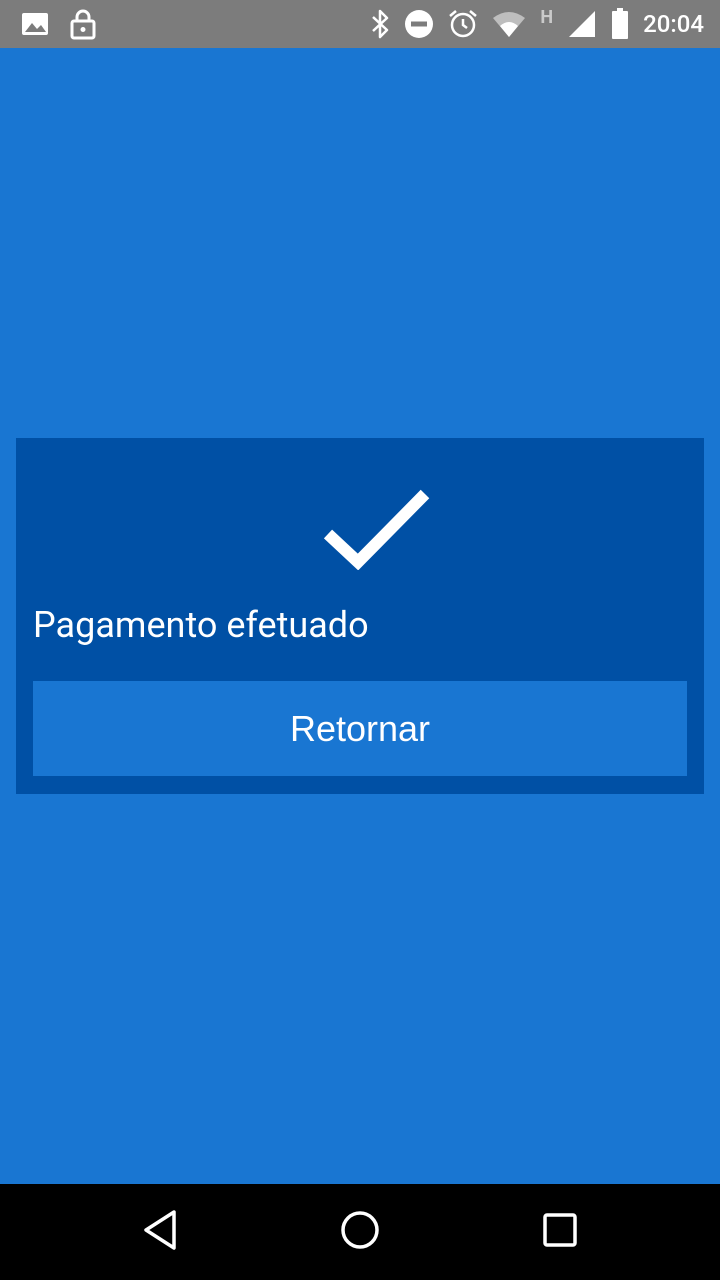 This screenshot has height=1280, width=720. I want to click on battery-icon, so click(620, 24).